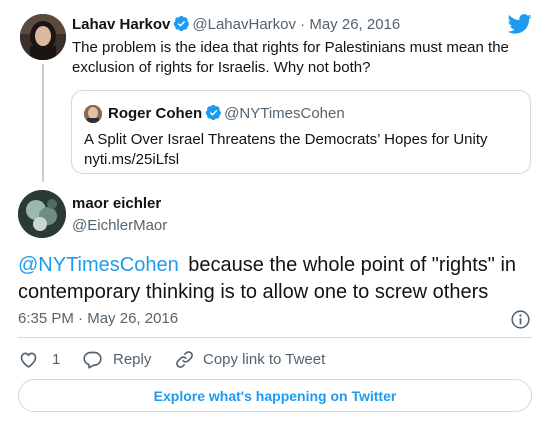 Image resolution: width=550 pixels, height=428 pixels. I want to click on mention-link: @NYTimesCohen, so click(98, 265).